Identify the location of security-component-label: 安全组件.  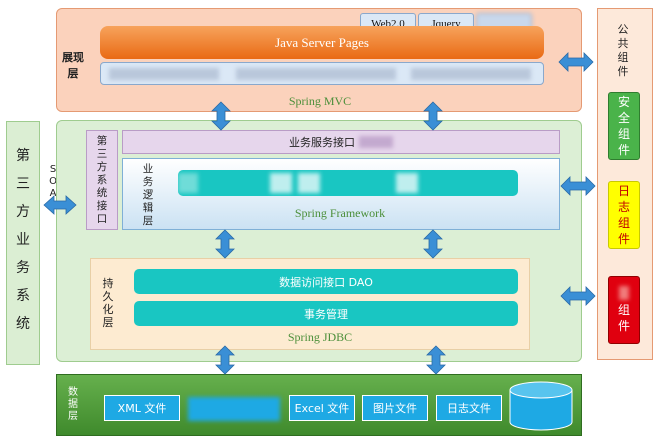
(623, 126).